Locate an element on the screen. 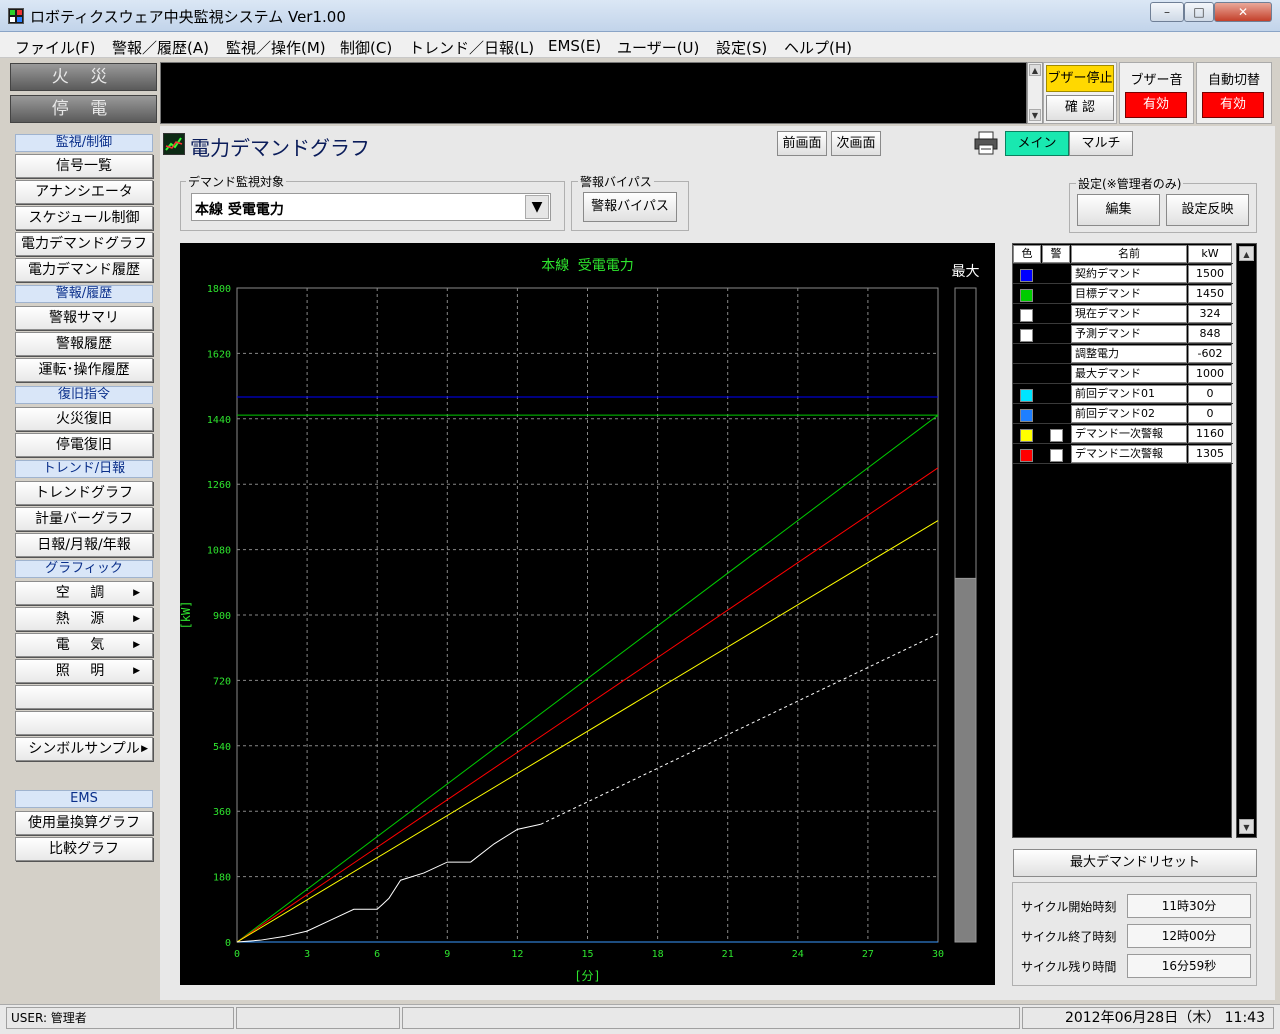 The height and width of the screenshot is (1034, 1280). cycle-start-value: 11時30分 is located at coordinates (1189, 906).